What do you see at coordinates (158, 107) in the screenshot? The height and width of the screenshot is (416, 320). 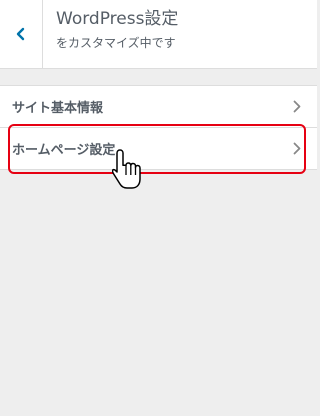 I see `menu-item-site-info: サイト基本情報` at bounding box center [158, 107].